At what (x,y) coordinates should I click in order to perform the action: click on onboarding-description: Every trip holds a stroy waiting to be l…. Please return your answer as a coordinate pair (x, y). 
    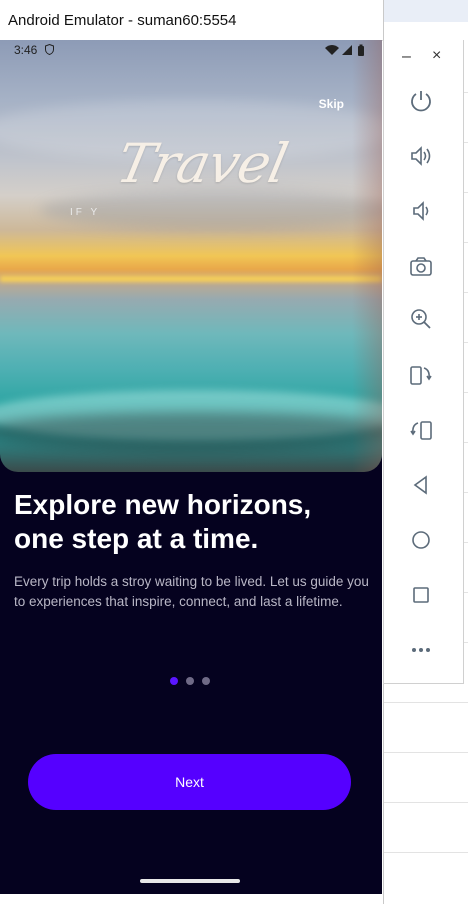
    Looking at the image, I should click on (191, 591).